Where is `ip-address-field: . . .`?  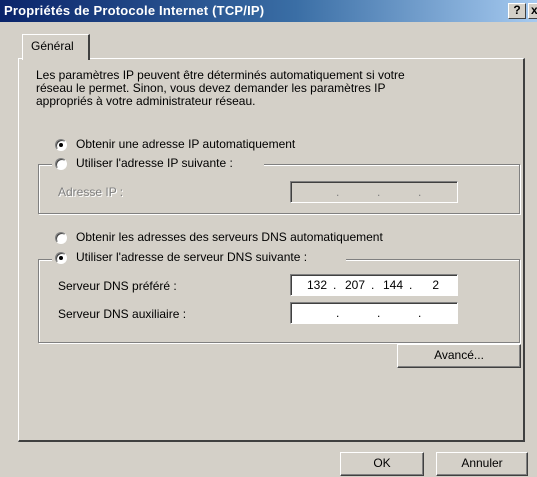 ip-address-field: . . . is located at coordinates (374, 192).